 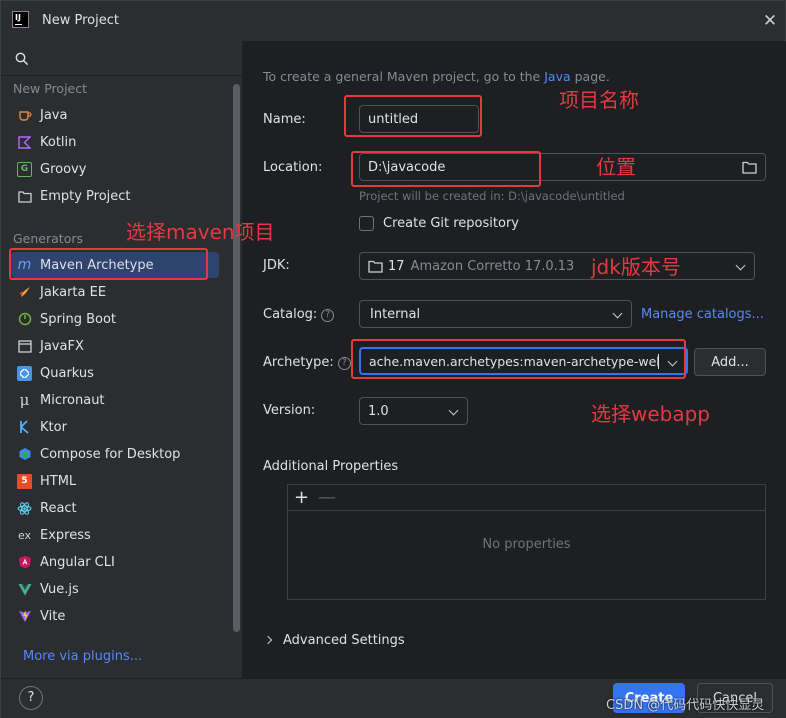 I want to click on folder-icon, so click(x=749, y=167).